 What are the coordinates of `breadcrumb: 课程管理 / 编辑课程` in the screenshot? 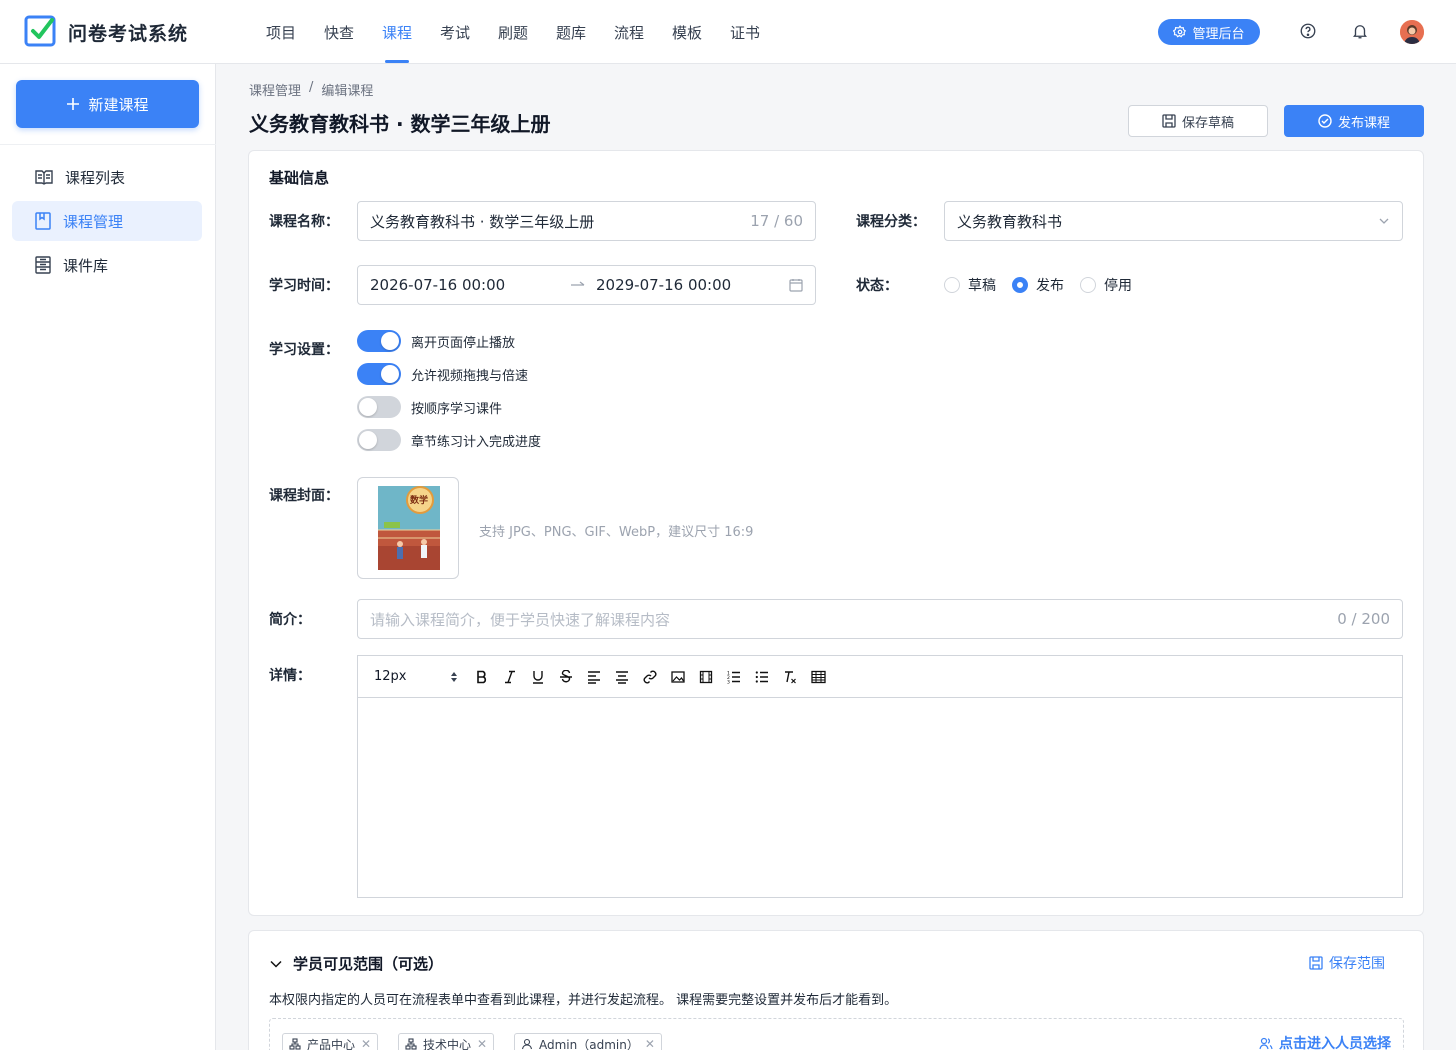 It's located at (311, 89).